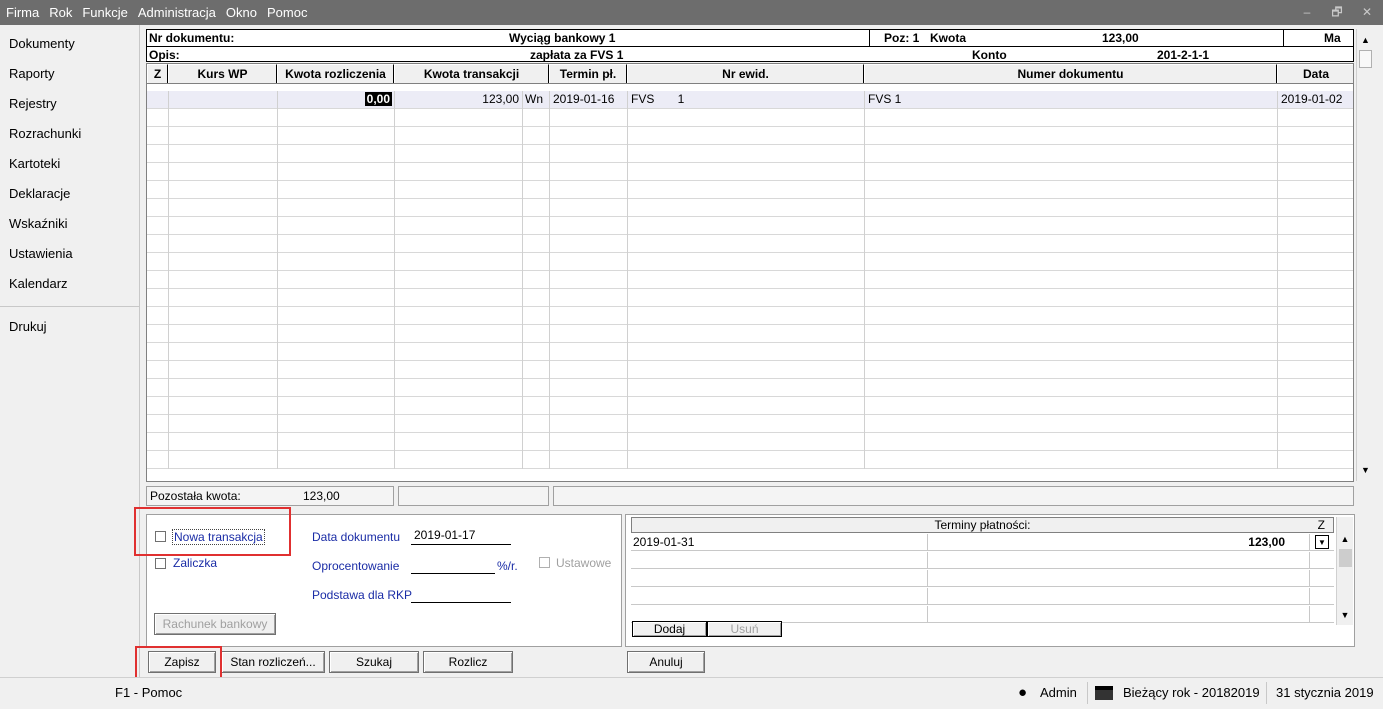 This screenshot has width=1383, height=709. Describe the element at coordinates (744, 629) in the screenshot. I see `usun-button: Usuń` at that location.